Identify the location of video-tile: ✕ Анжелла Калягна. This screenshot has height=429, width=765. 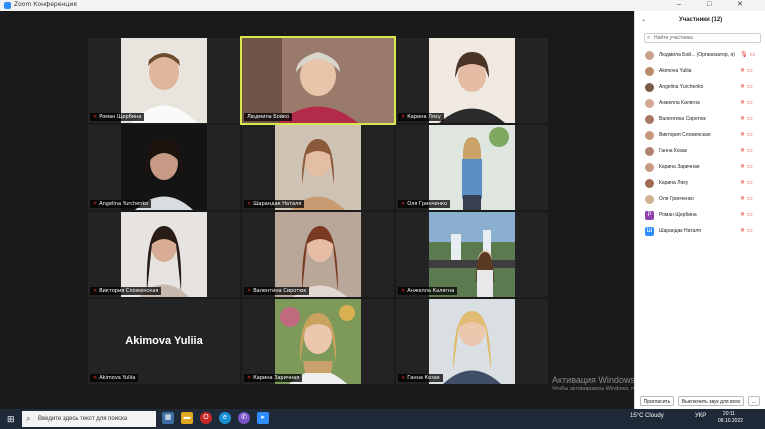
(472, 254).